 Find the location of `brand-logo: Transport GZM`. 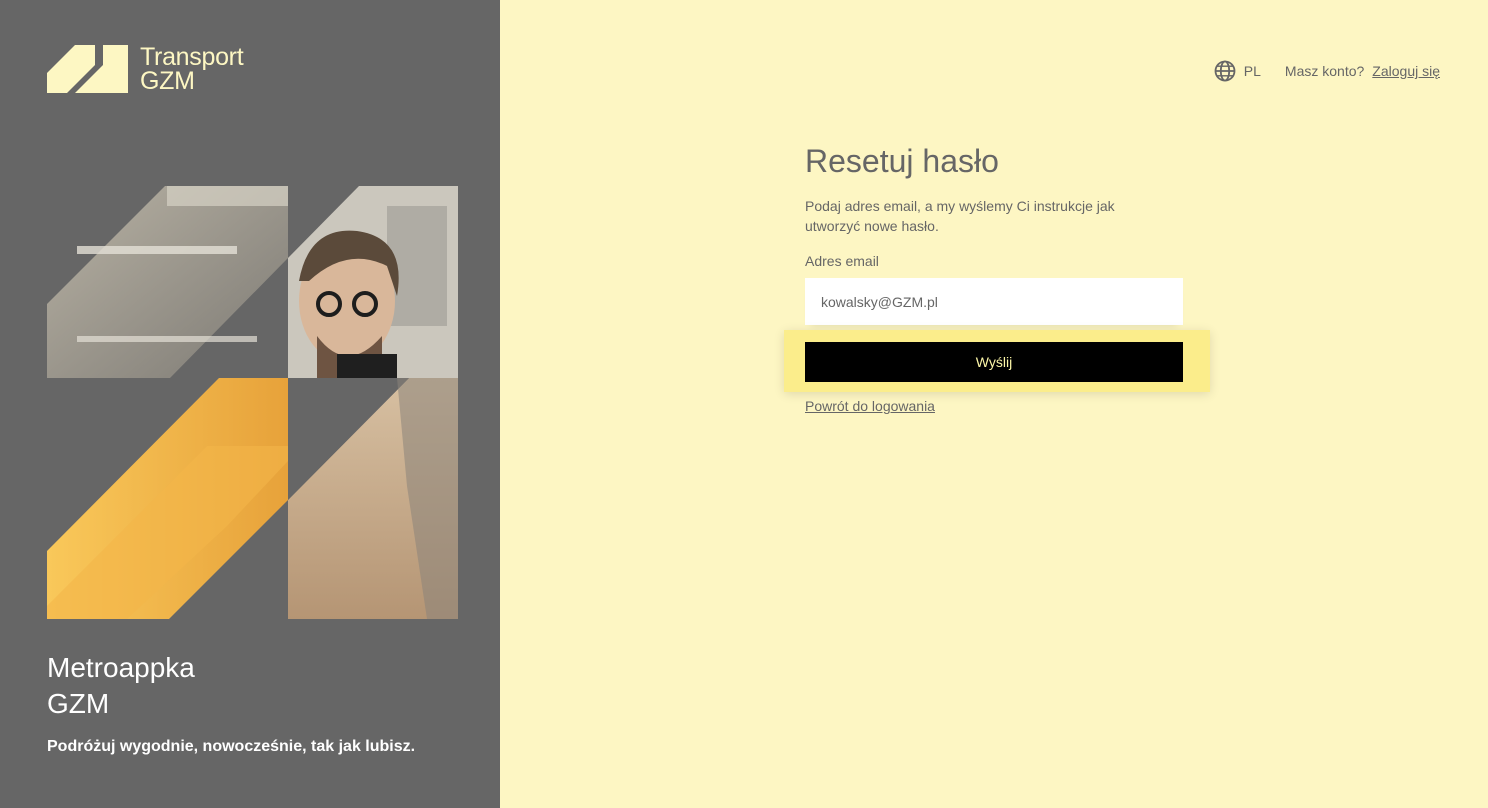

brand-logo: Transport GZM is located at coordinates (145, 69).